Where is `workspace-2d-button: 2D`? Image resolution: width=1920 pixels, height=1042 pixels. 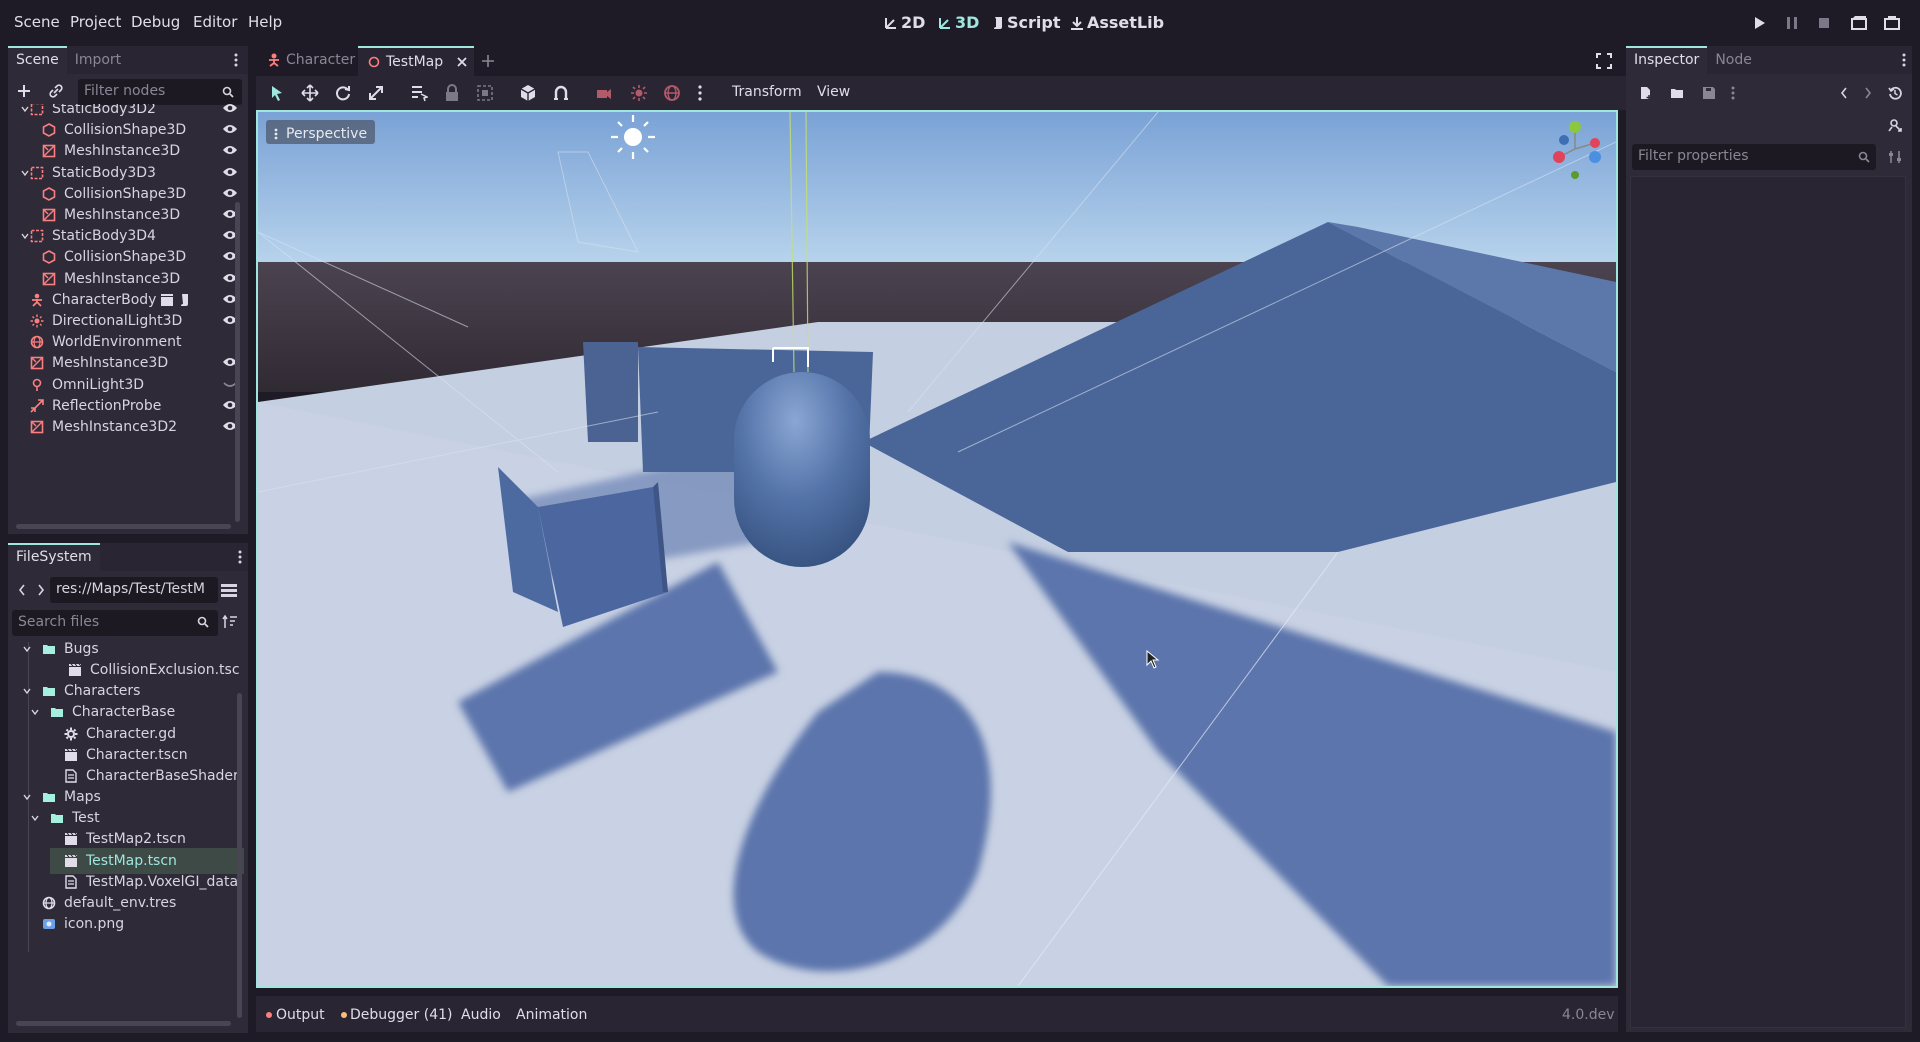 workspace-2d-button: 2D is located at coordinates (904, 22).